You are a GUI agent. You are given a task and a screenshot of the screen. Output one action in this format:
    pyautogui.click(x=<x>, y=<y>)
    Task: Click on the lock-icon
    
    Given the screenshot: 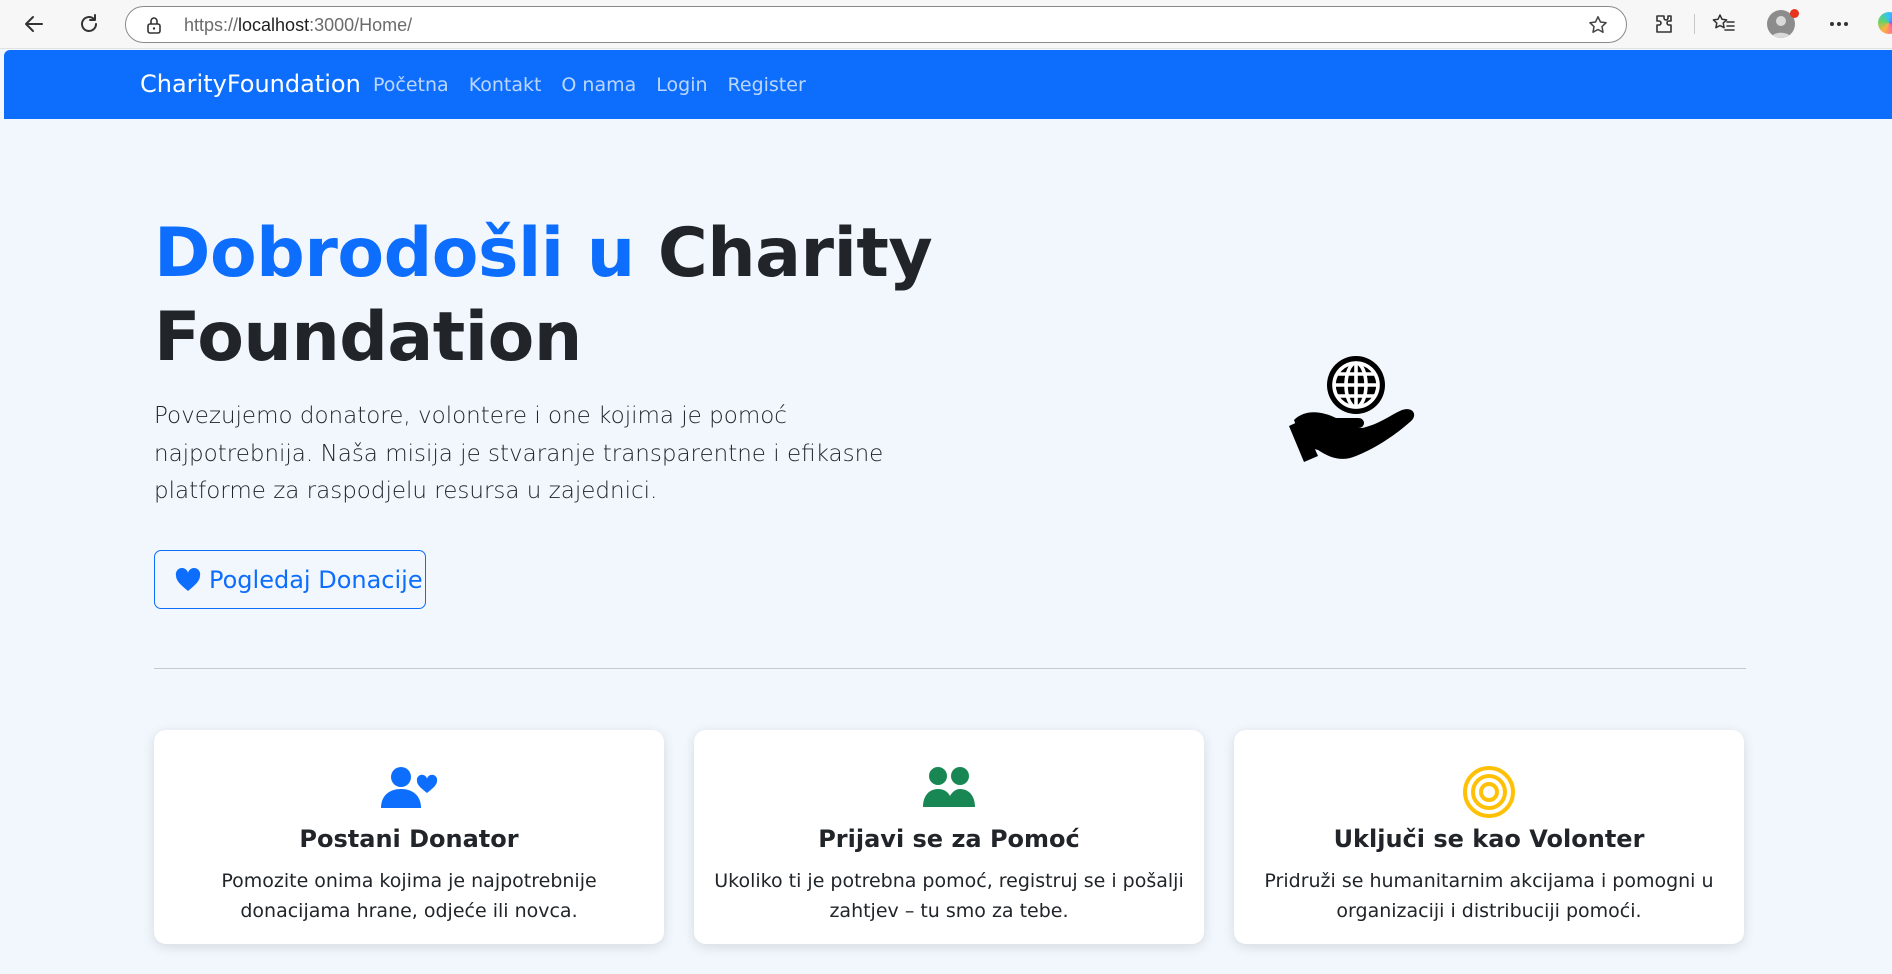 What is the action you would take?
    pyautogui.click(x=154, y=25)
    